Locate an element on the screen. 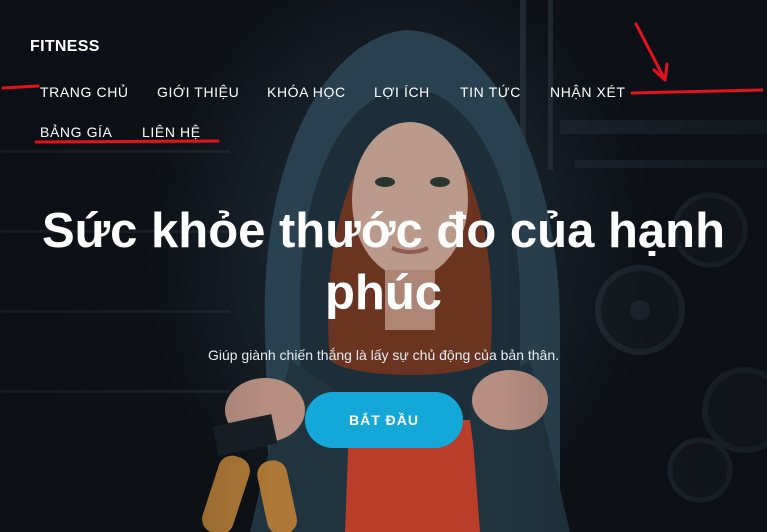  nav-item-bang-gia: BẢNG GÍA is located at coordinates (76, 132).